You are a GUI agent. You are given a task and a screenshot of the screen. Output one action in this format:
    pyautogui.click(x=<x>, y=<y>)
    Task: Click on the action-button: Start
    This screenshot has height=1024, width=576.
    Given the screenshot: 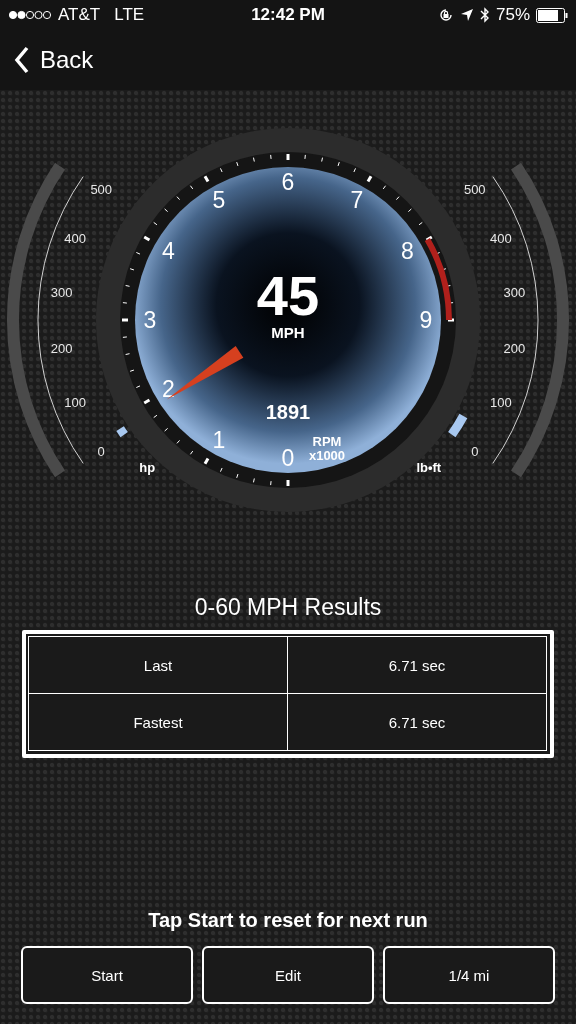 What is the action you would take?
    pyautogui.click(x=107, y=975)
    